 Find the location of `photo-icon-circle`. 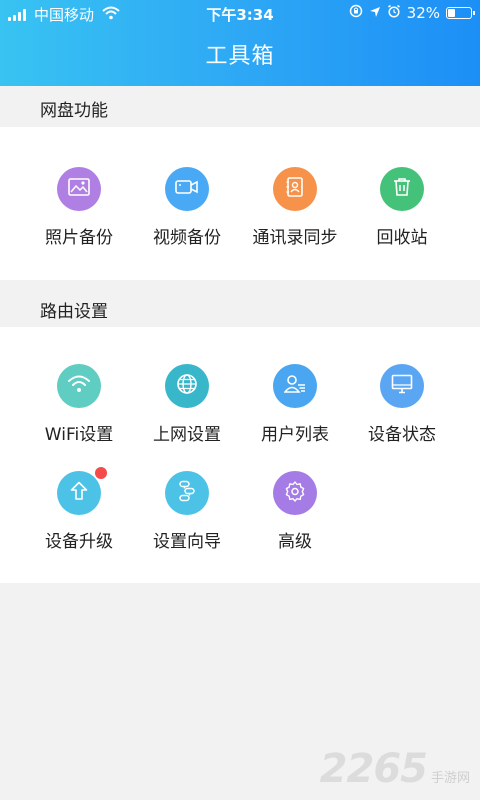

photo-icon-circle is located at coordinates (79, 189).